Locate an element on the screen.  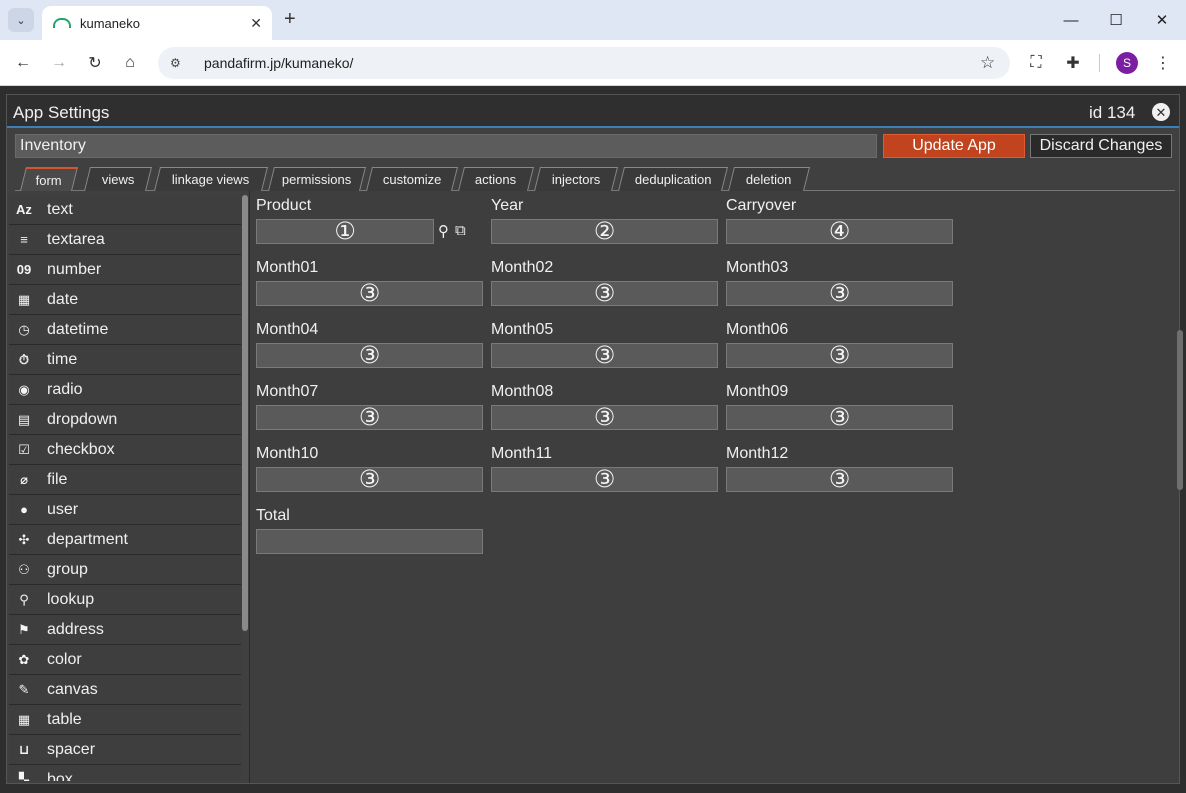
sidebar-item-lookup: ⚲ lookup is located at coordinates (125, 600).